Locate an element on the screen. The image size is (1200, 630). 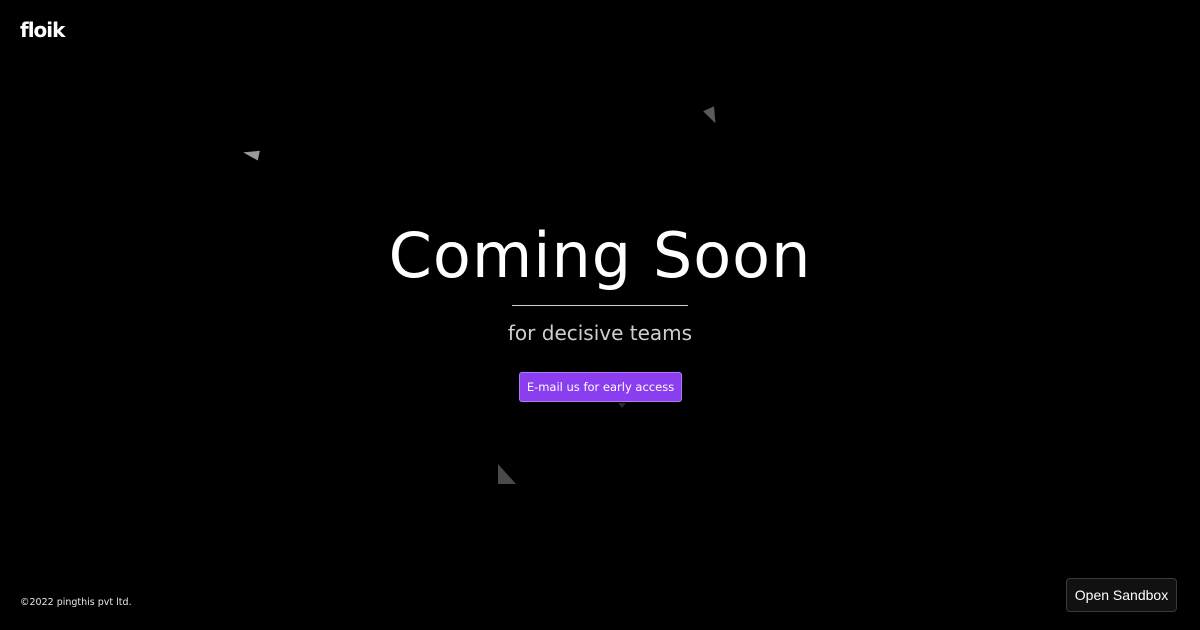
early-access-email-button: E-mail us for early access is located at coordinates (600, 387).